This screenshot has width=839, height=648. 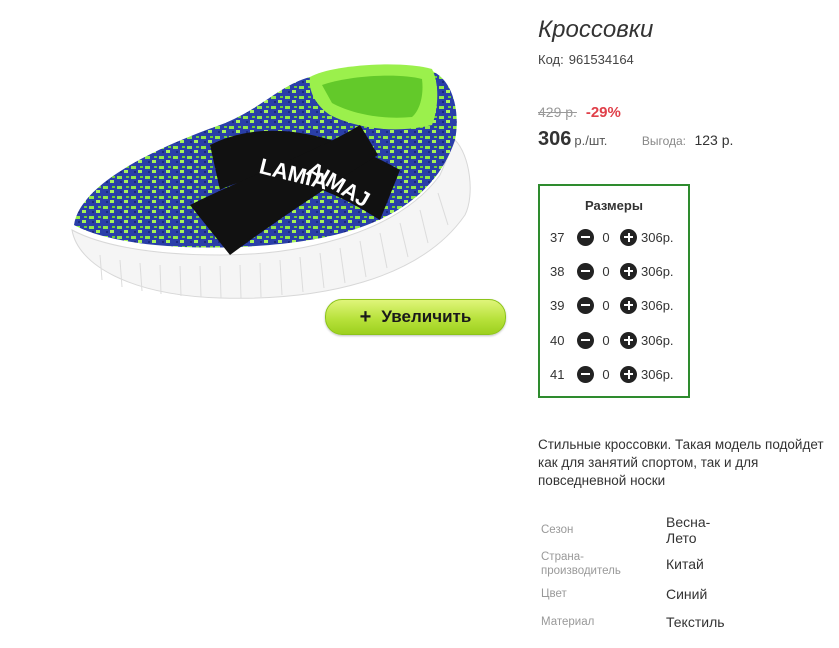 What do you see at coordinates (365, 317) in the screenshot?
I see `plus-icon: +` at bounding box center [365, 317].